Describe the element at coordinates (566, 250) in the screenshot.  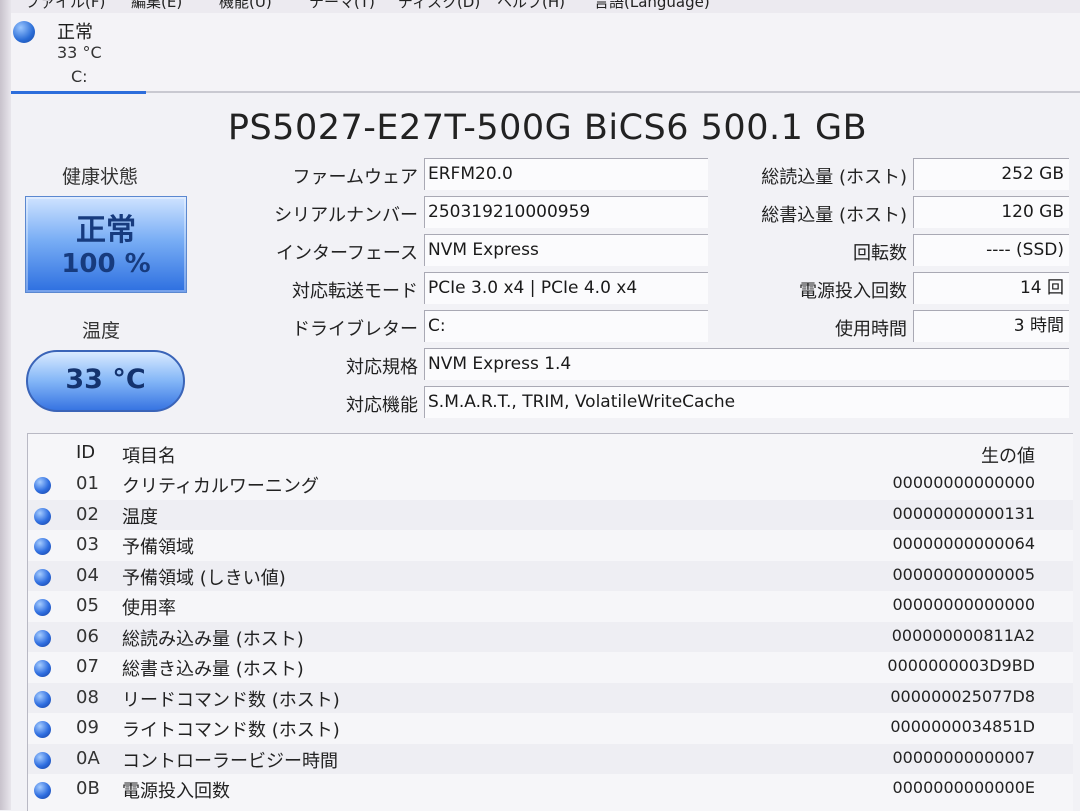
I see `interface-field: NVM Express` at that location.